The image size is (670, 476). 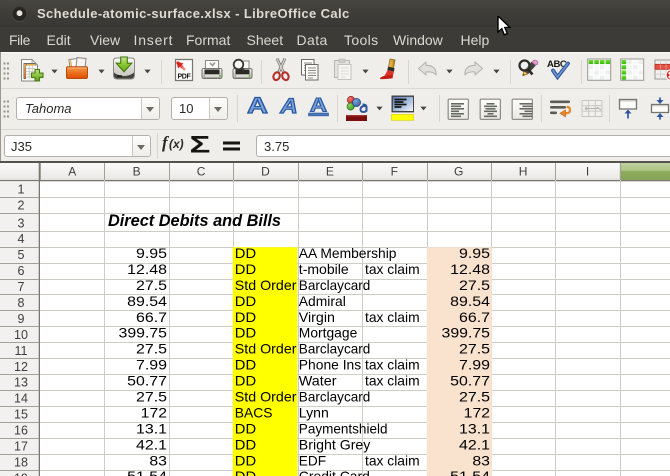 What do you see at coordinates (21, 399) in the screenshot?
I see `svg-text: 14` at bounding box center [21, 399].